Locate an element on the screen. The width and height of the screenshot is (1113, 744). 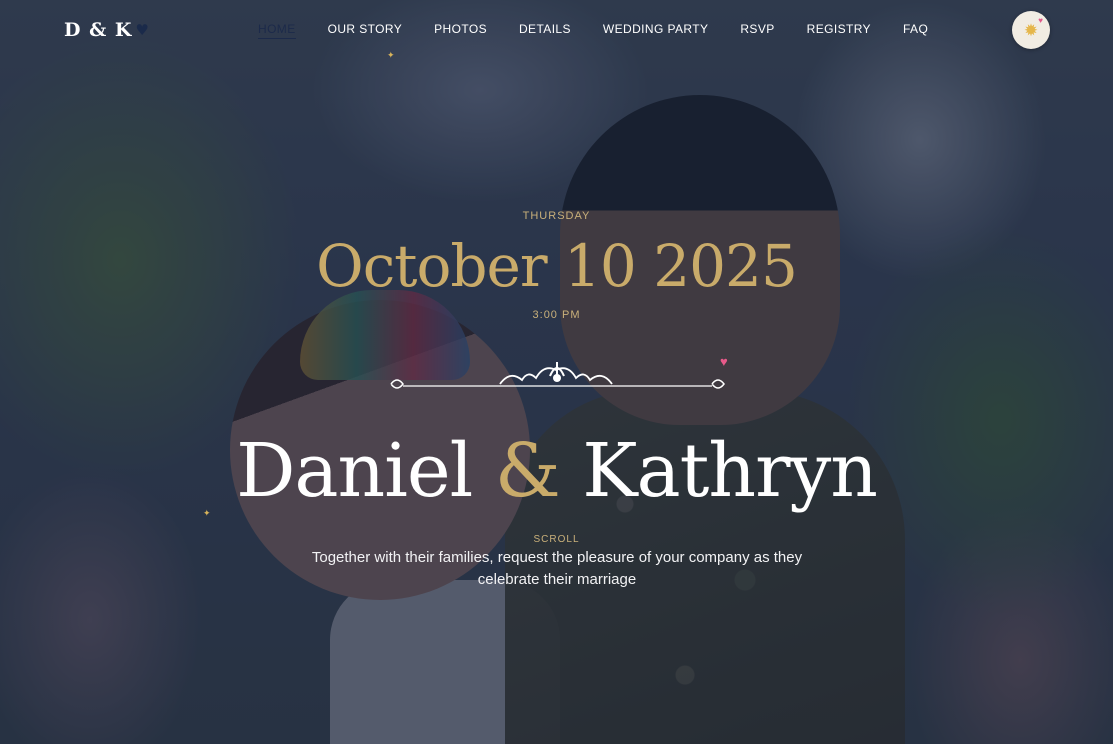
nav-item-our-story: OUR STORY is located at coordinates (365, 30).